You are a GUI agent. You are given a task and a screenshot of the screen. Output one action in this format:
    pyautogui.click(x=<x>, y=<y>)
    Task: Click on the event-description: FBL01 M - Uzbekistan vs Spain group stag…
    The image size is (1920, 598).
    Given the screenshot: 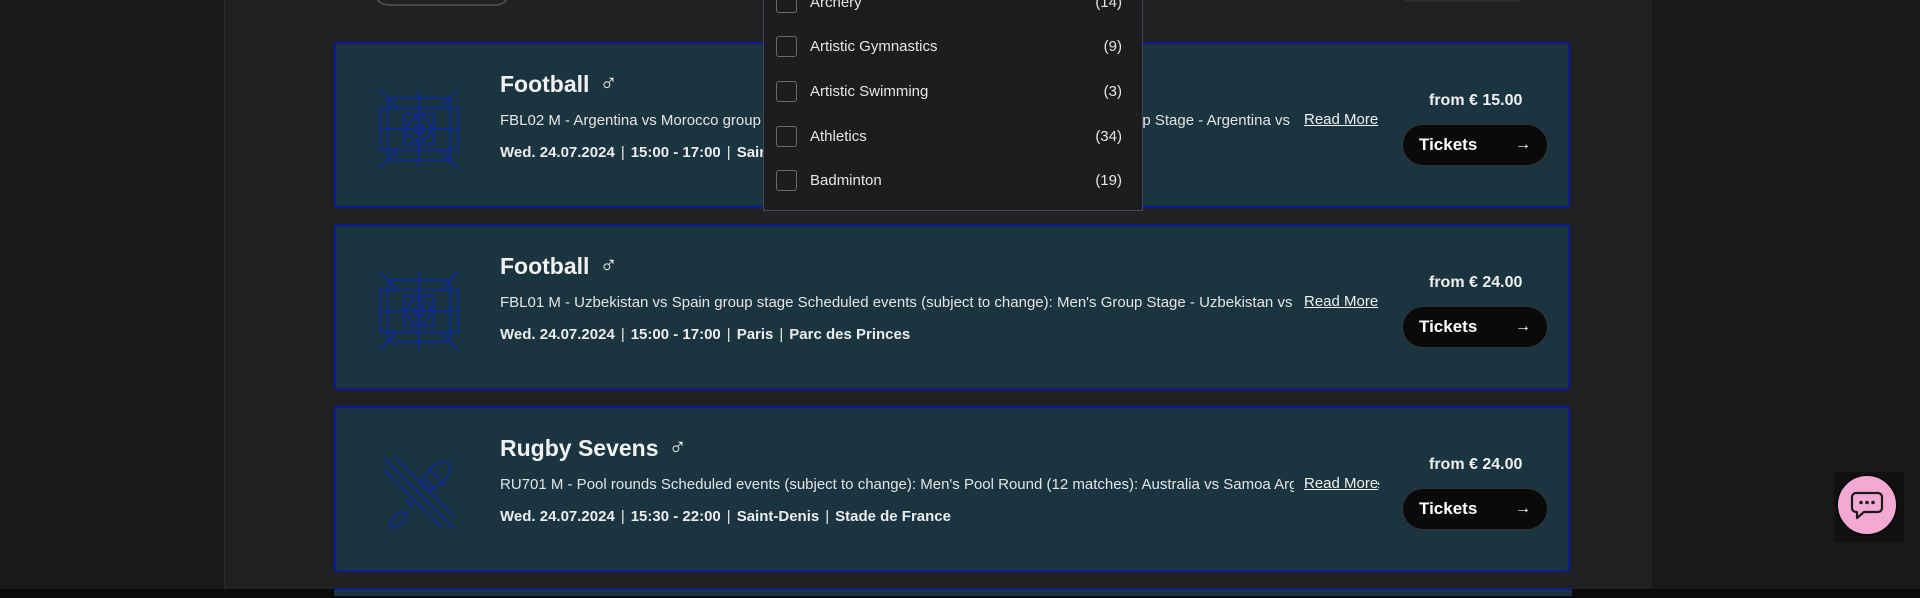 What is the action you would take?
    pyautogui.click(x=940, y=305)
    